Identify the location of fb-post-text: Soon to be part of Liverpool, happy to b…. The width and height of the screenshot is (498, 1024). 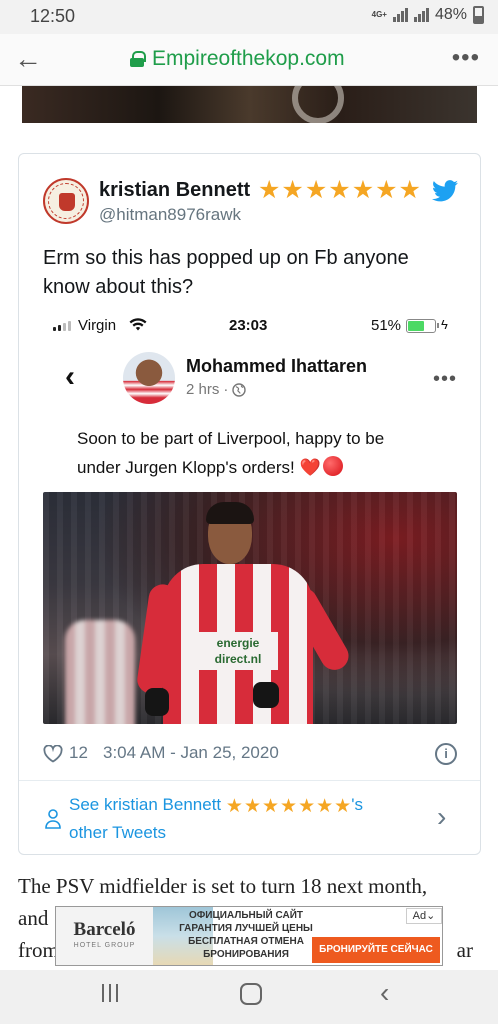
(257, 453).